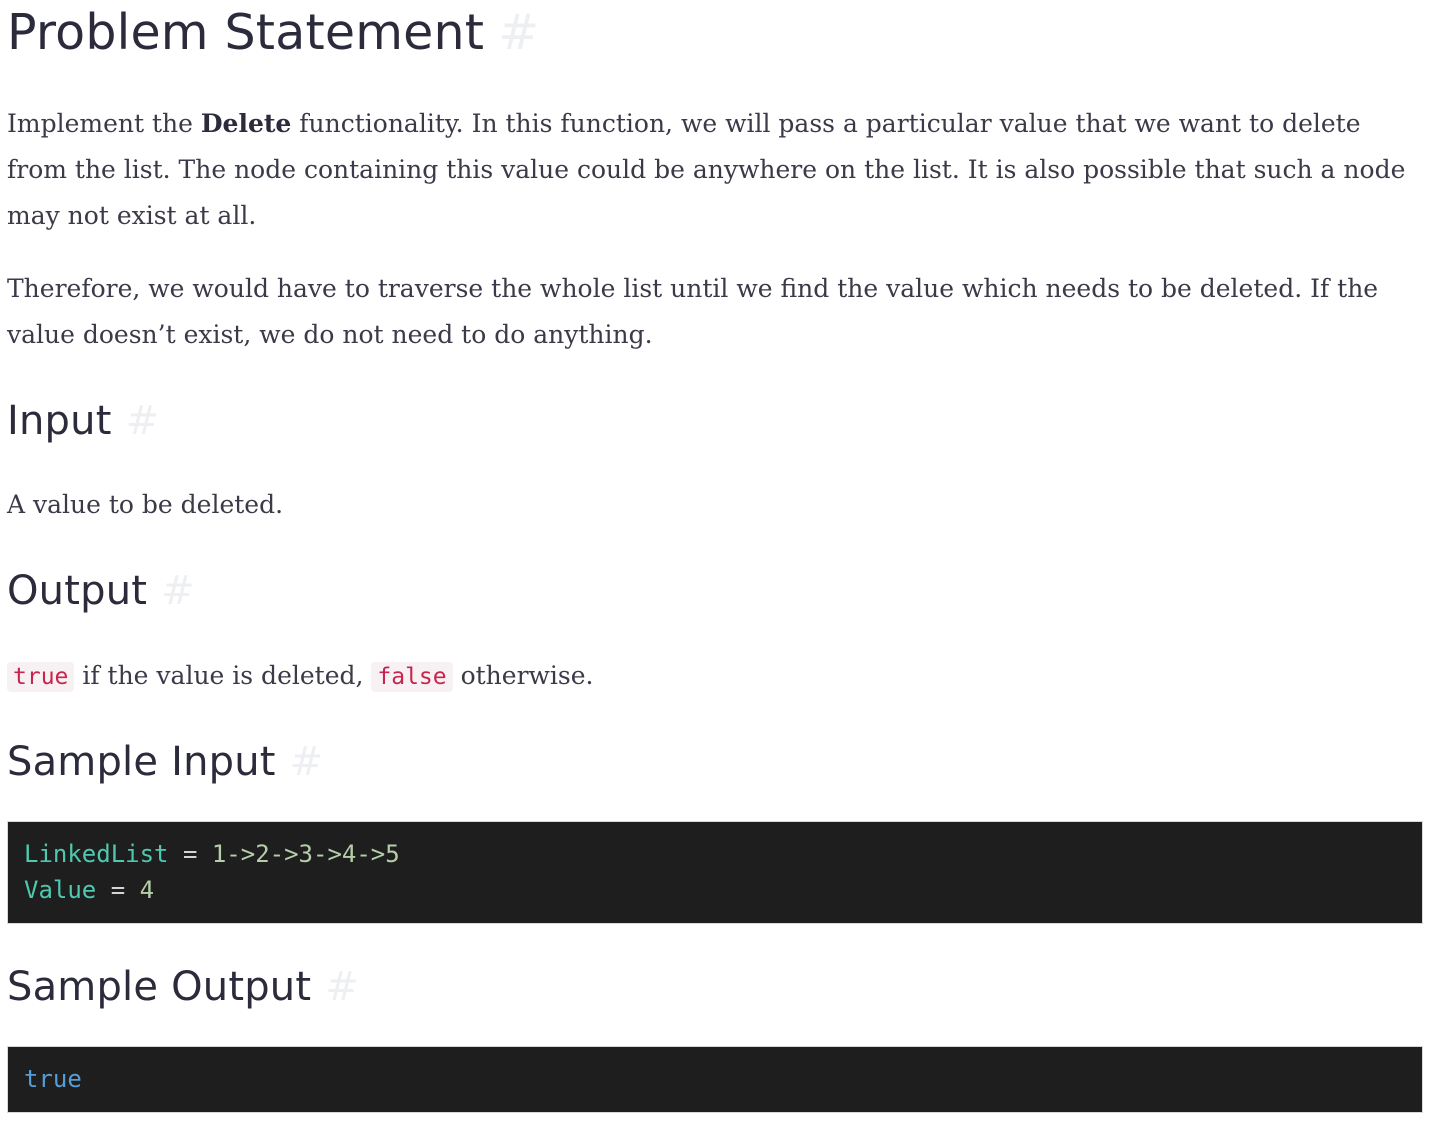  What do you see at coordinates (246, 32) in the screenshot?
I see `page-title-text: Problem Statement` at bounding box center [246, 32].